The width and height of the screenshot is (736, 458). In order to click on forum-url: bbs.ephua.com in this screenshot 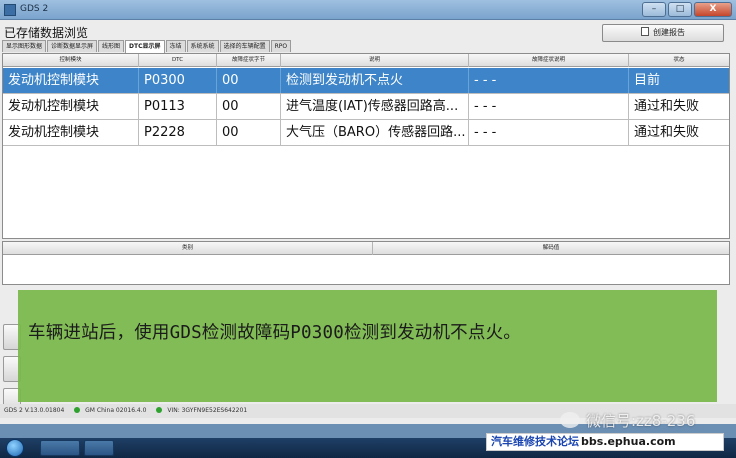, I will do `click(628, 441)`.